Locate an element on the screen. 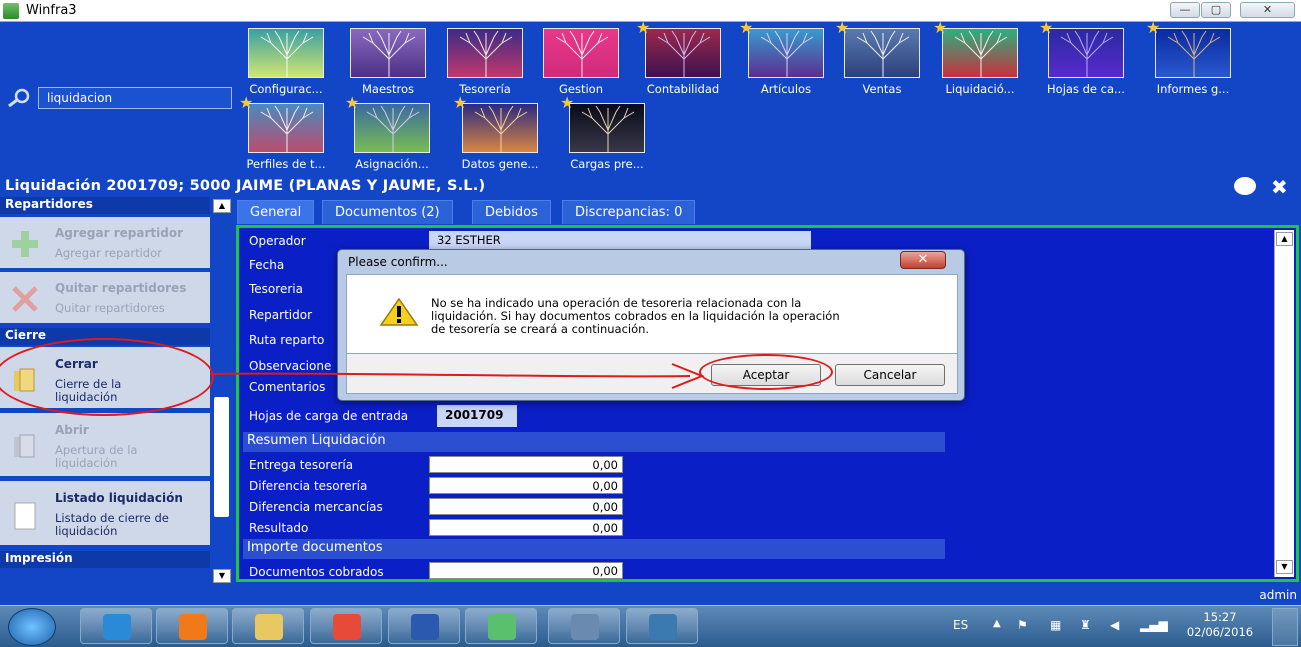 This screenshot has height=647, width=1301. panel-scrollbar: ▲ ▼ is located at coordinates (1284, 403).